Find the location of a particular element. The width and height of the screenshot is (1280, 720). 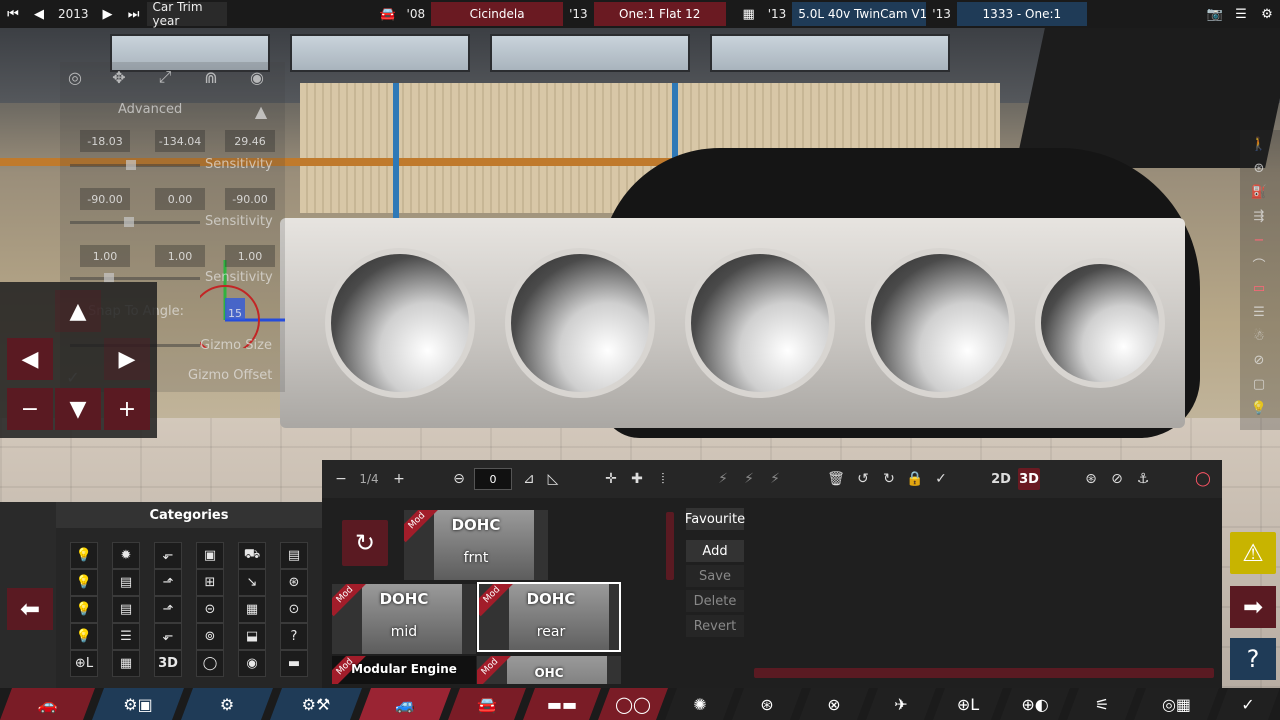

rotation-z-field: -90.00 is located at coordinates (250, 199).